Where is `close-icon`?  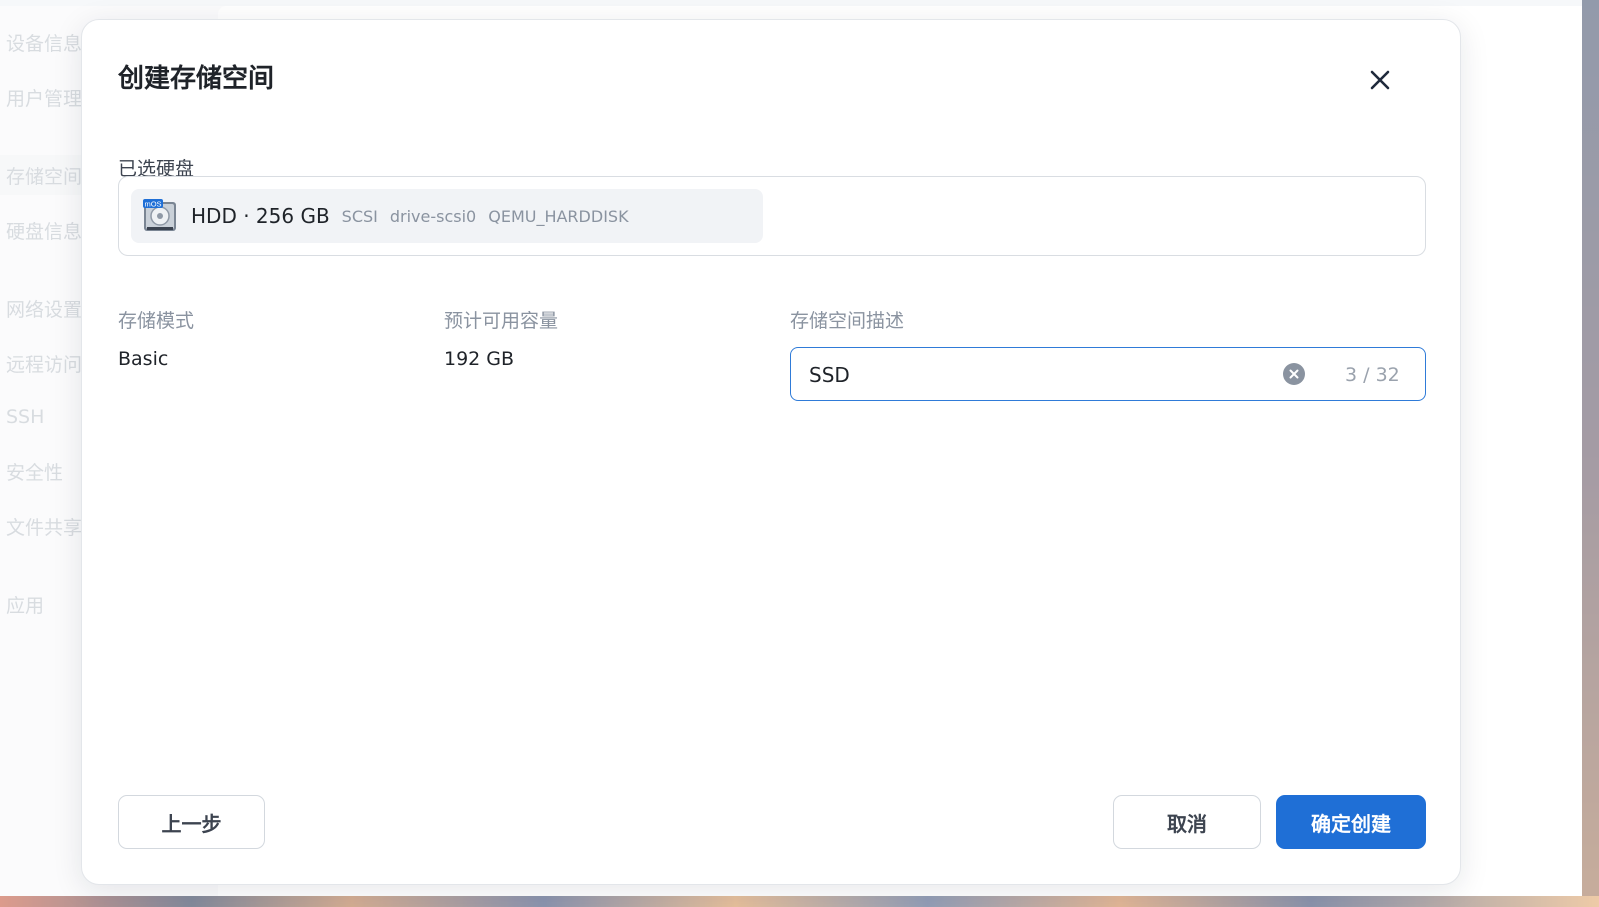
close-icon is located at coordinates (1380, 80).